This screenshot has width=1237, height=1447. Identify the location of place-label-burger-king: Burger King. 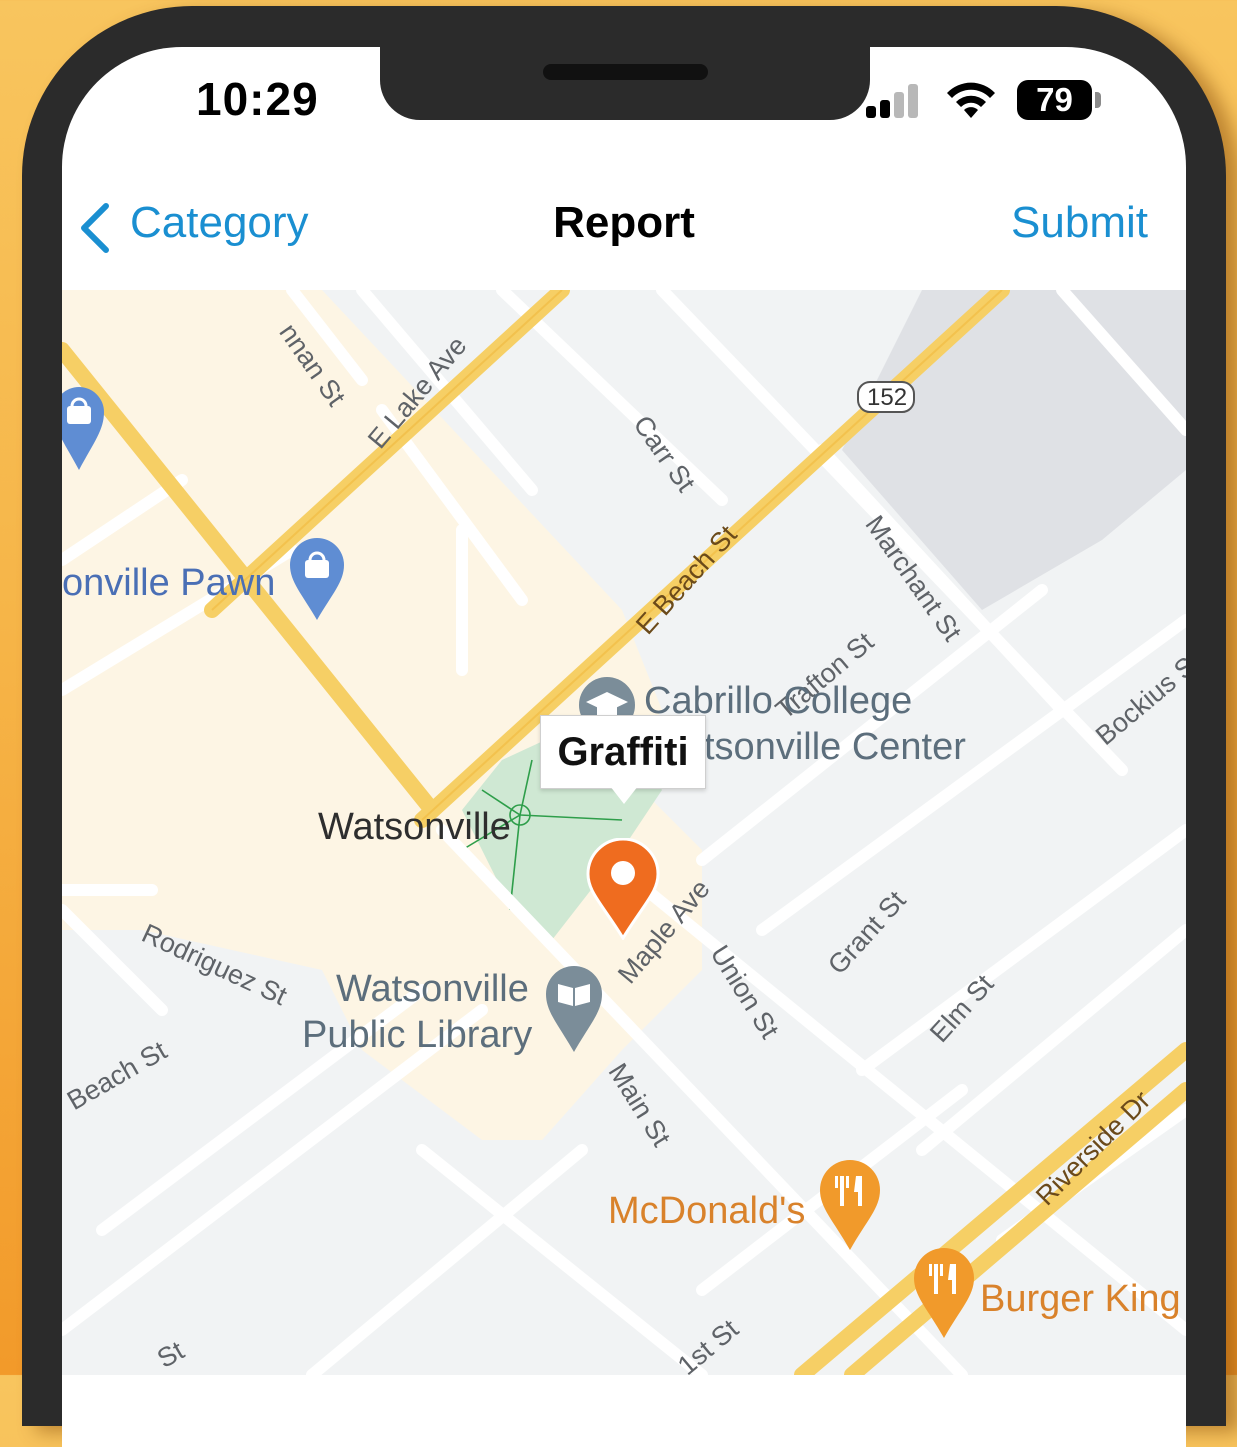
(1080, 1299).